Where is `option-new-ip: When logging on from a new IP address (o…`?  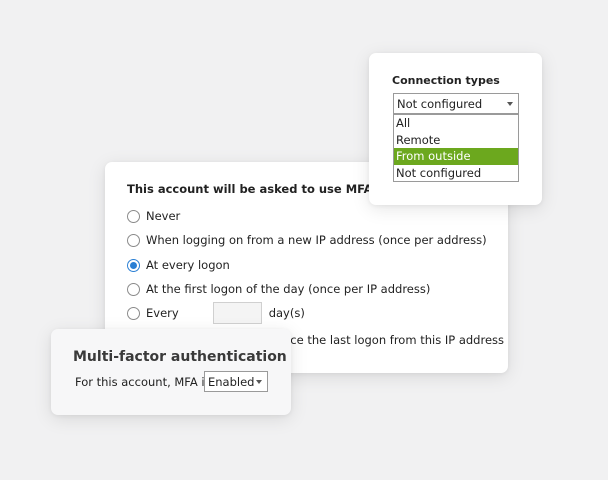 option-new-ip: When logging on from a new IP address (o… is located at coordinates (307, 240).